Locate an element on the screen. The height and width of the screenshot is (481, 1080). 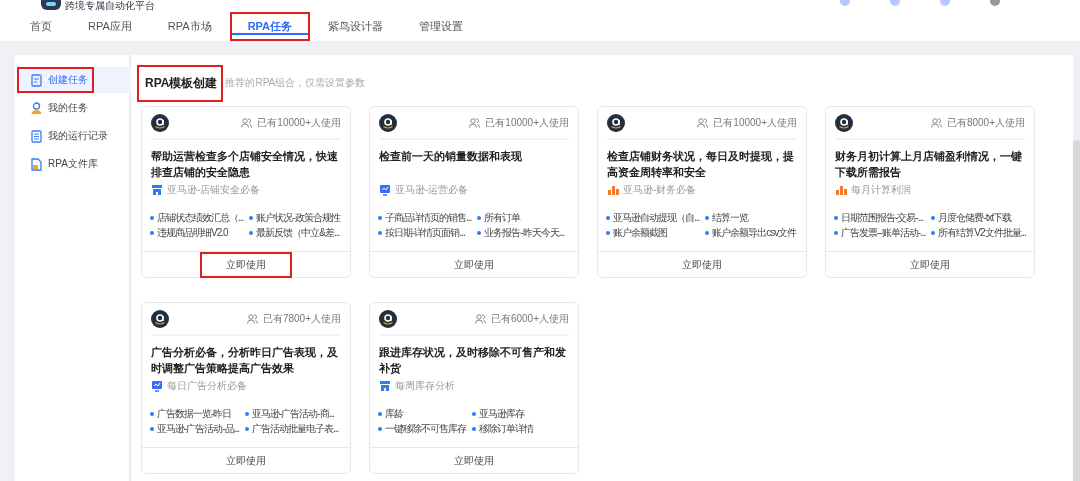
sidebar-item: RPA文件库 is located at coordinates (60, 164).